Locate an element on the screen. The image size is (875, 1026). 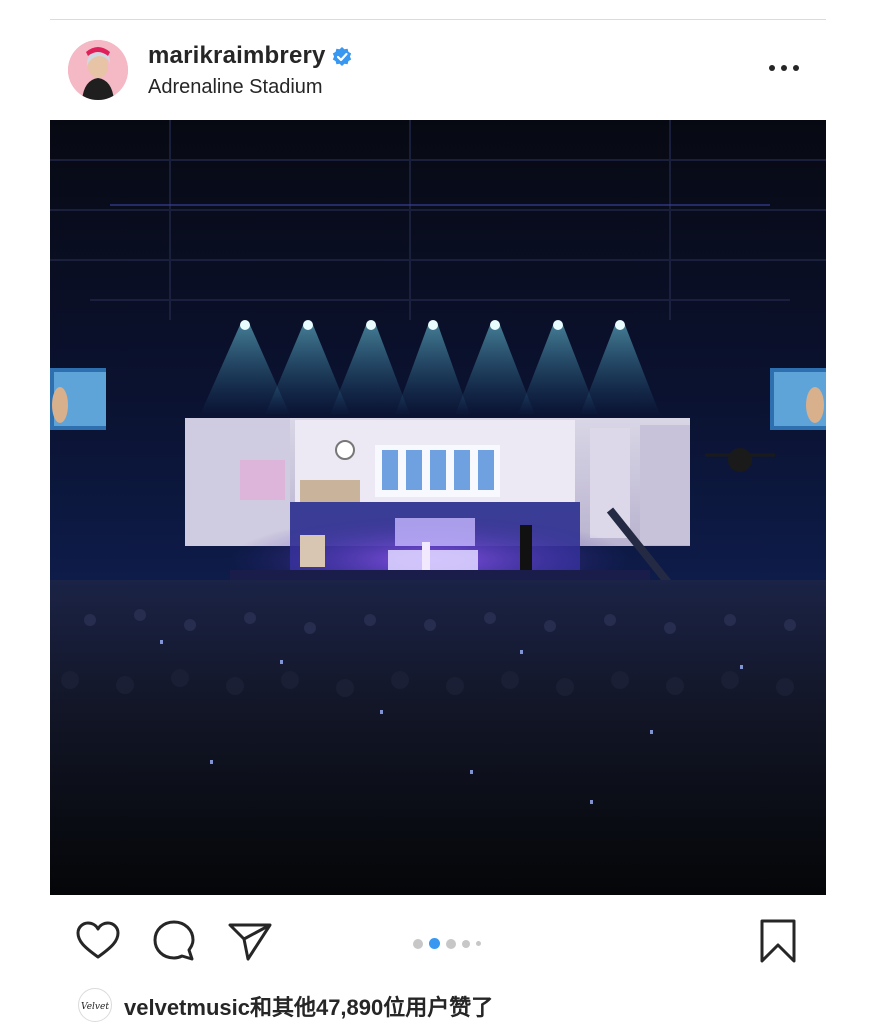
liker-avatar-logo: Velvet is located at coordinates (95, 1007).